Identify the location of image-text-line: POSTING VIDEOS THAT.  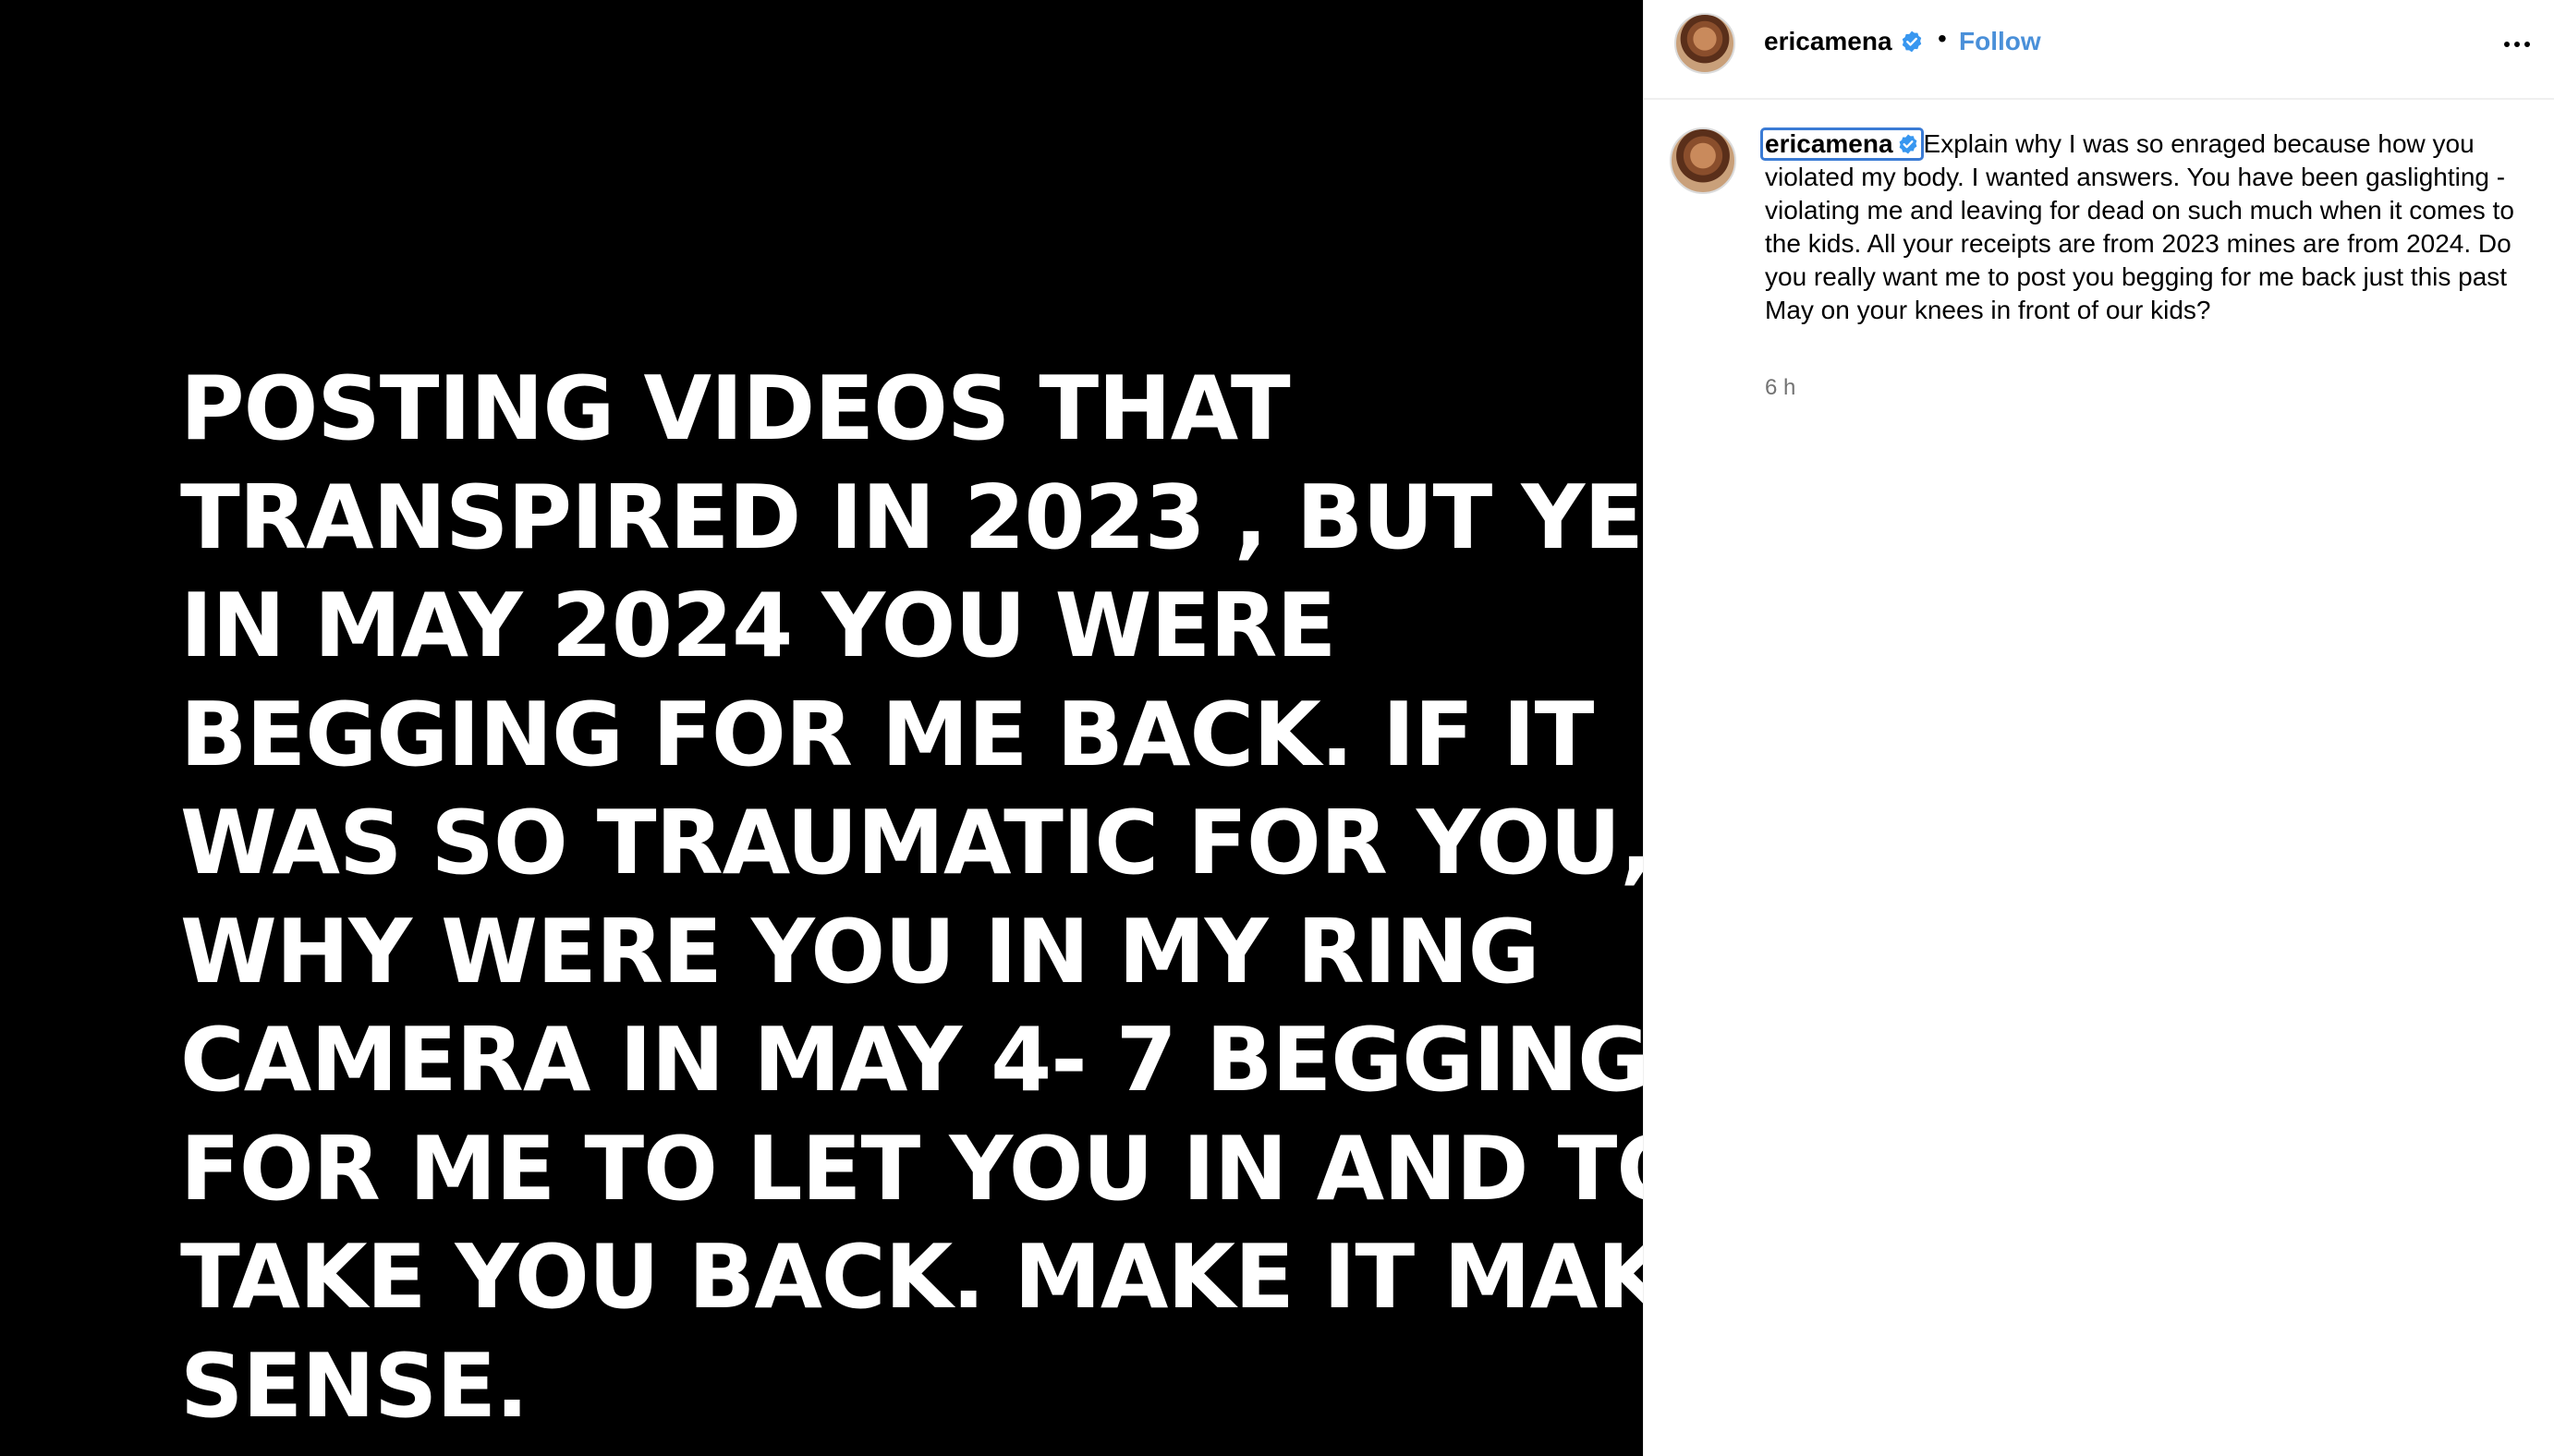
(736, 409).